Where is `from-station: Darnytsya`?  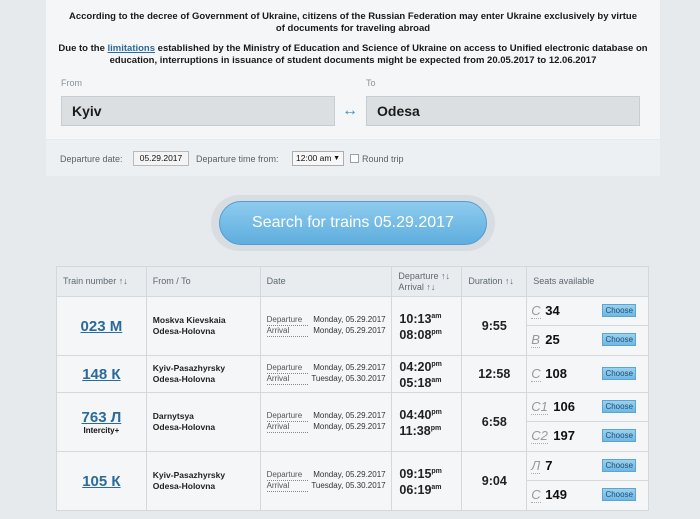 from-station: Darnytsya is located at coordinates (173, 416).